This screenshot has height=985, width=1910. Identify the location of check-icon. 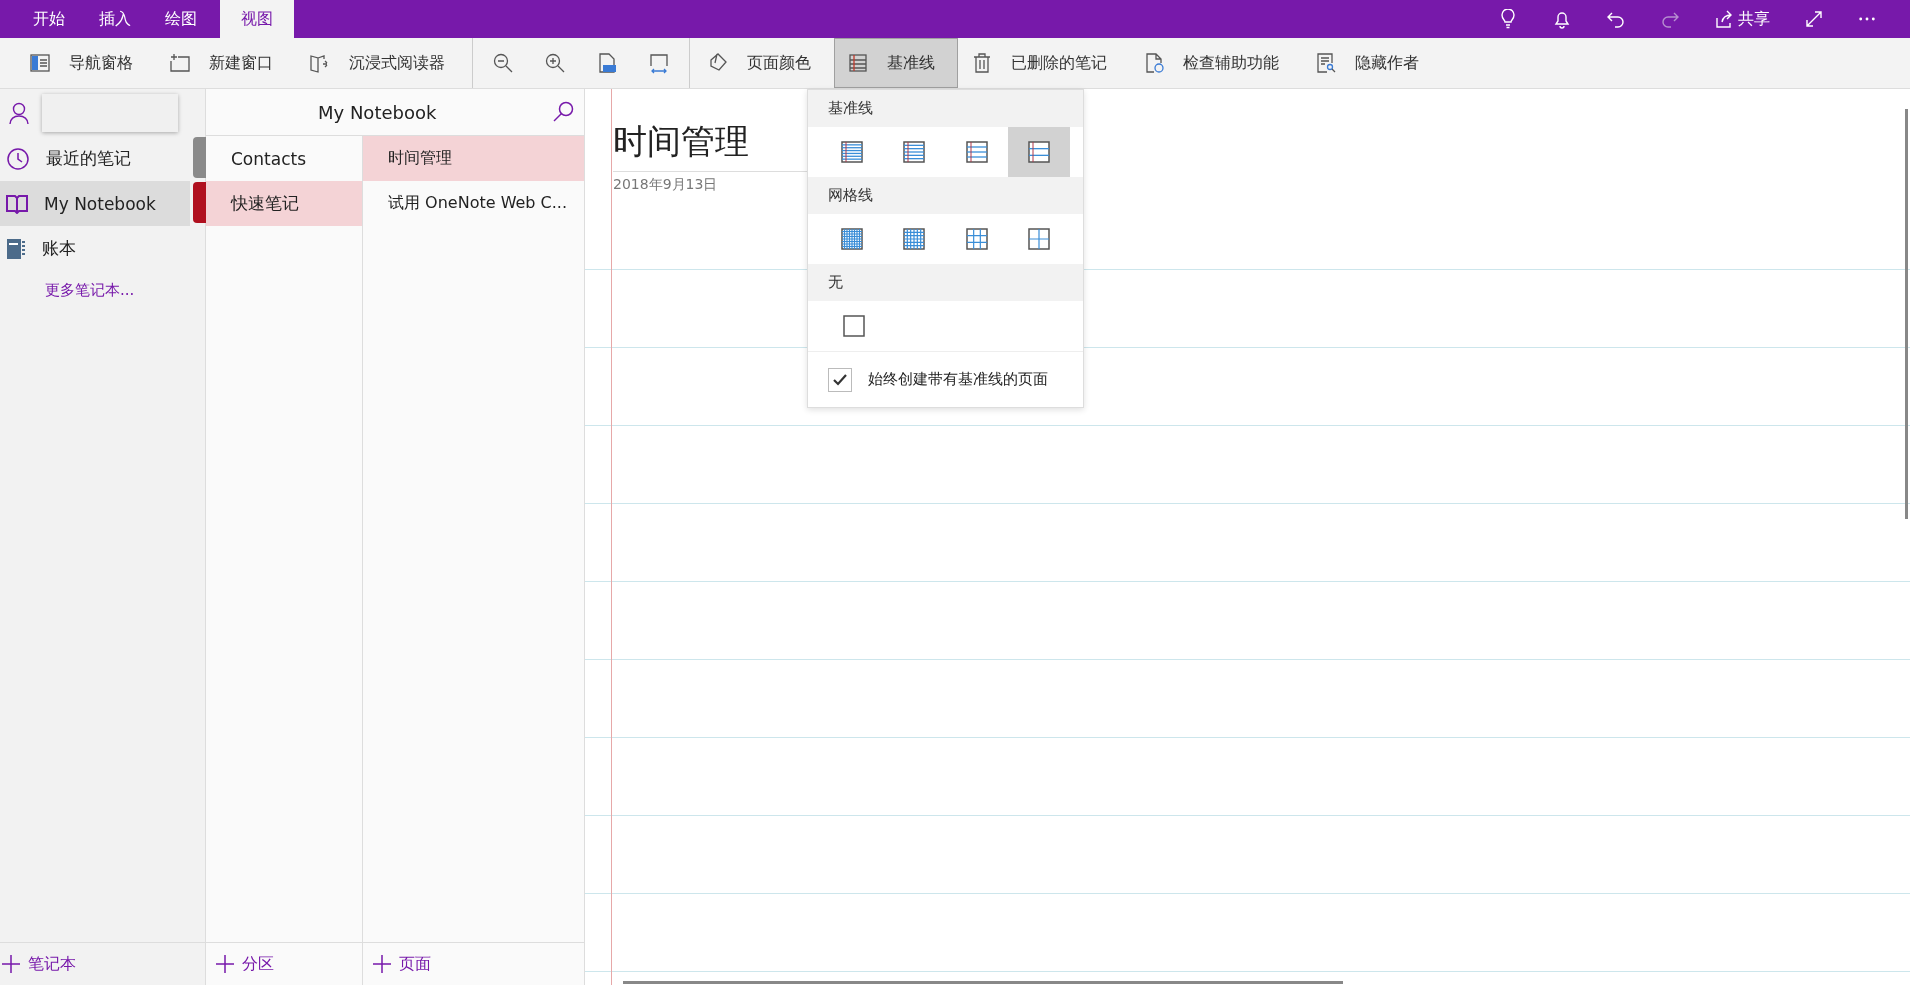
(840, 379).